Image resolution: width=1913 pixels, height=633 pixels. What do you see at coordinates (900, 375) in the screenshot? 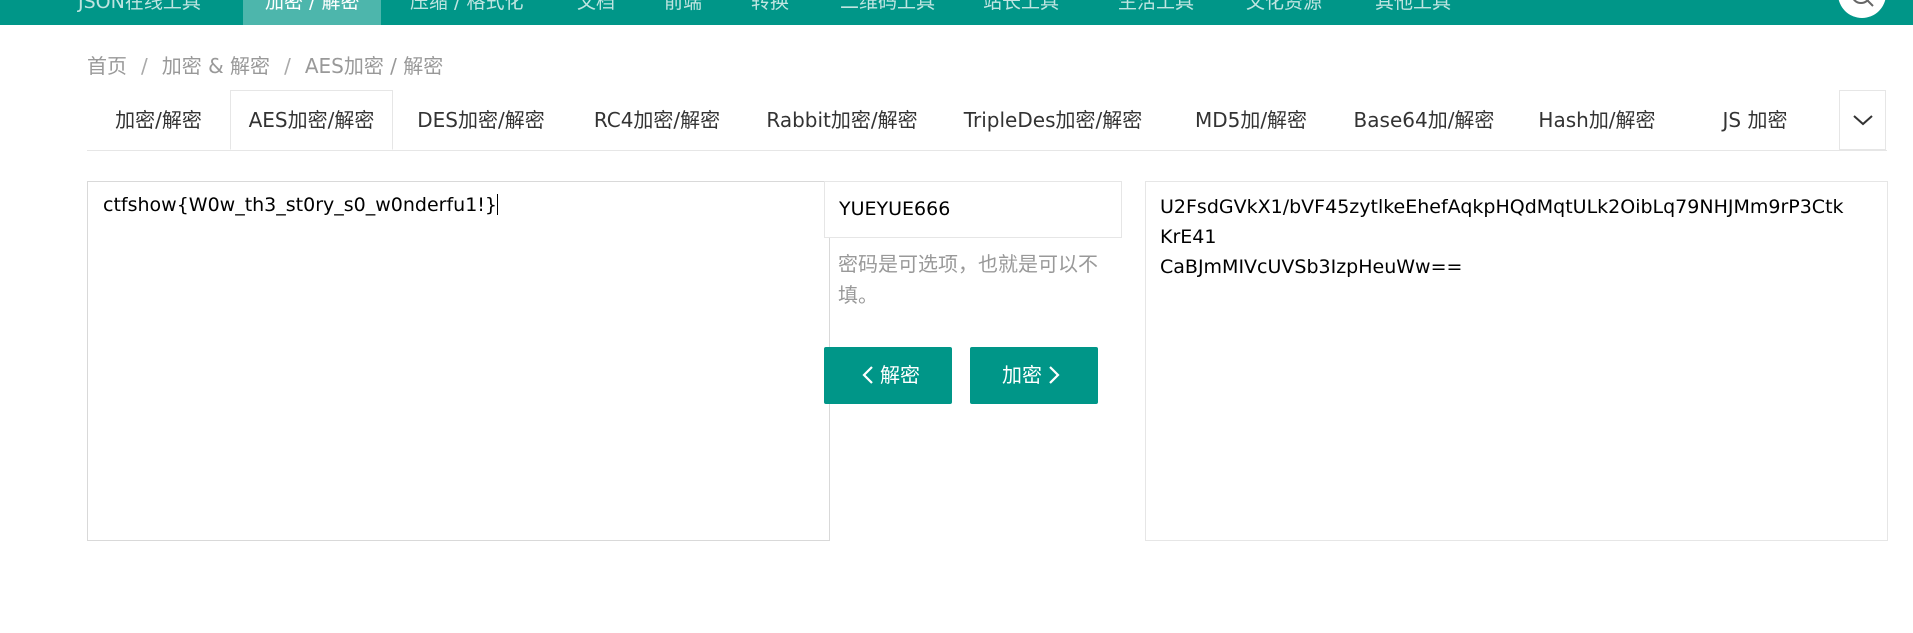
I see `decrypt-button-label: 解密` at bounding box center [900, 375].